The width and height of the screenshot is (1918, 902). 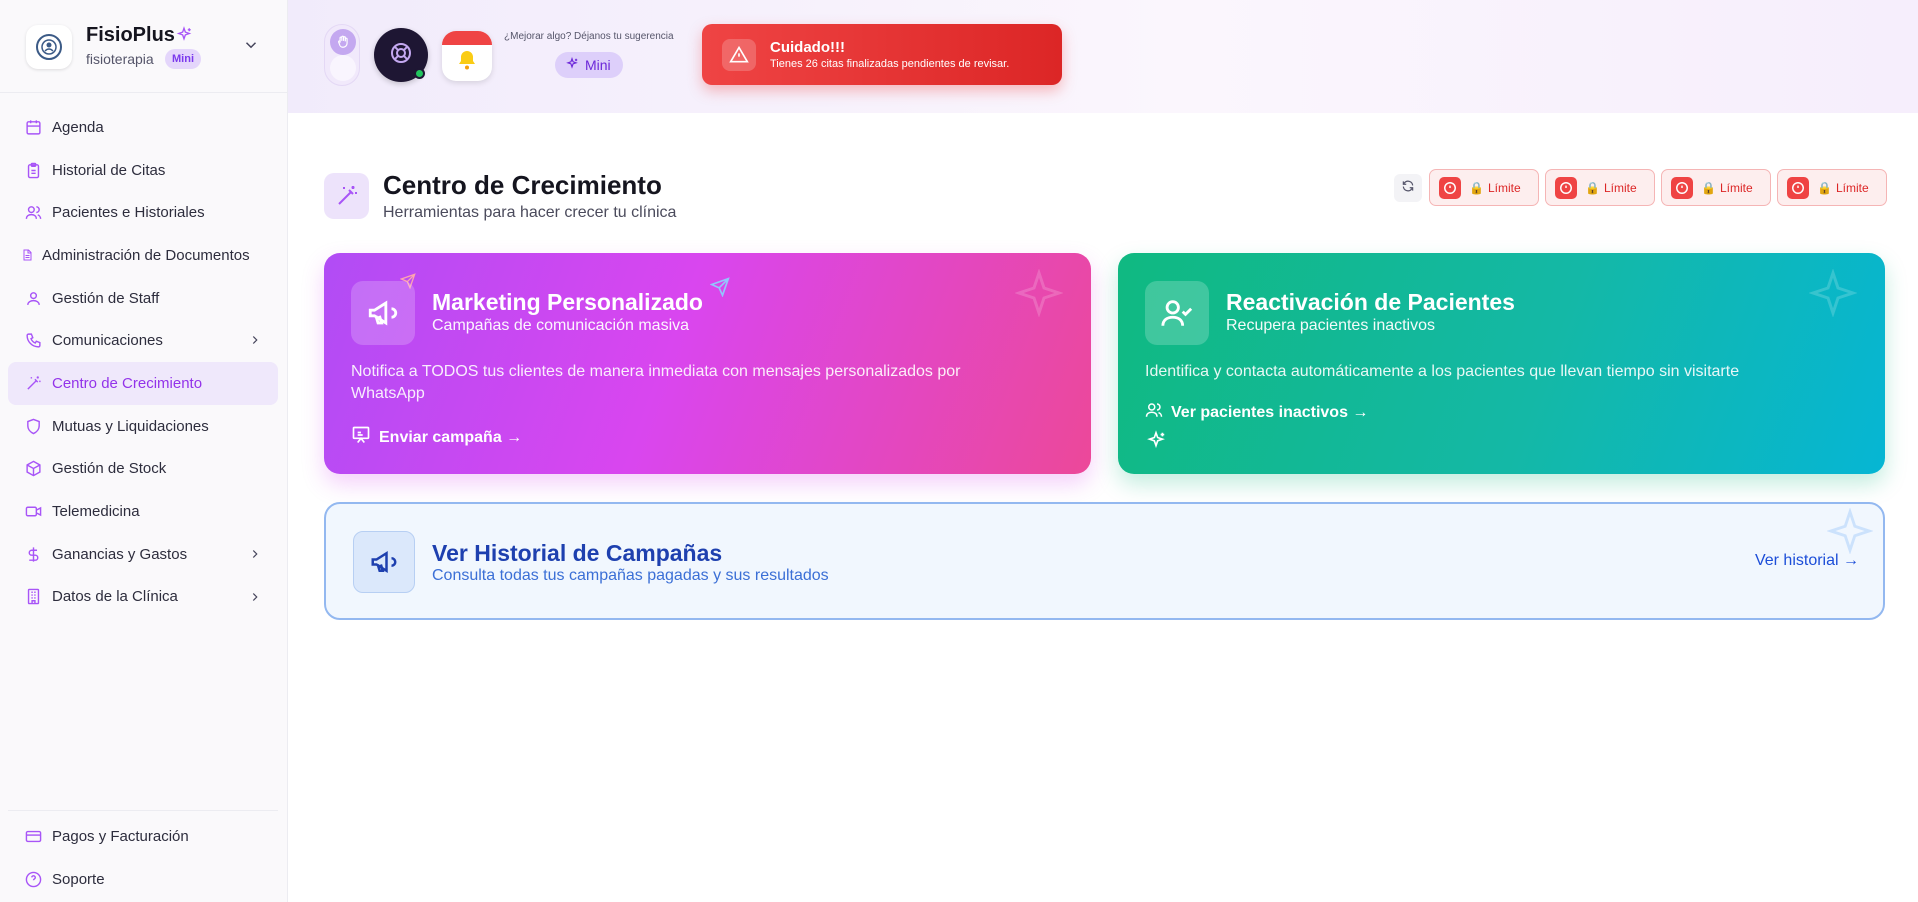 I want to click on lifebuoy-icon, so click(x=401, y=55).